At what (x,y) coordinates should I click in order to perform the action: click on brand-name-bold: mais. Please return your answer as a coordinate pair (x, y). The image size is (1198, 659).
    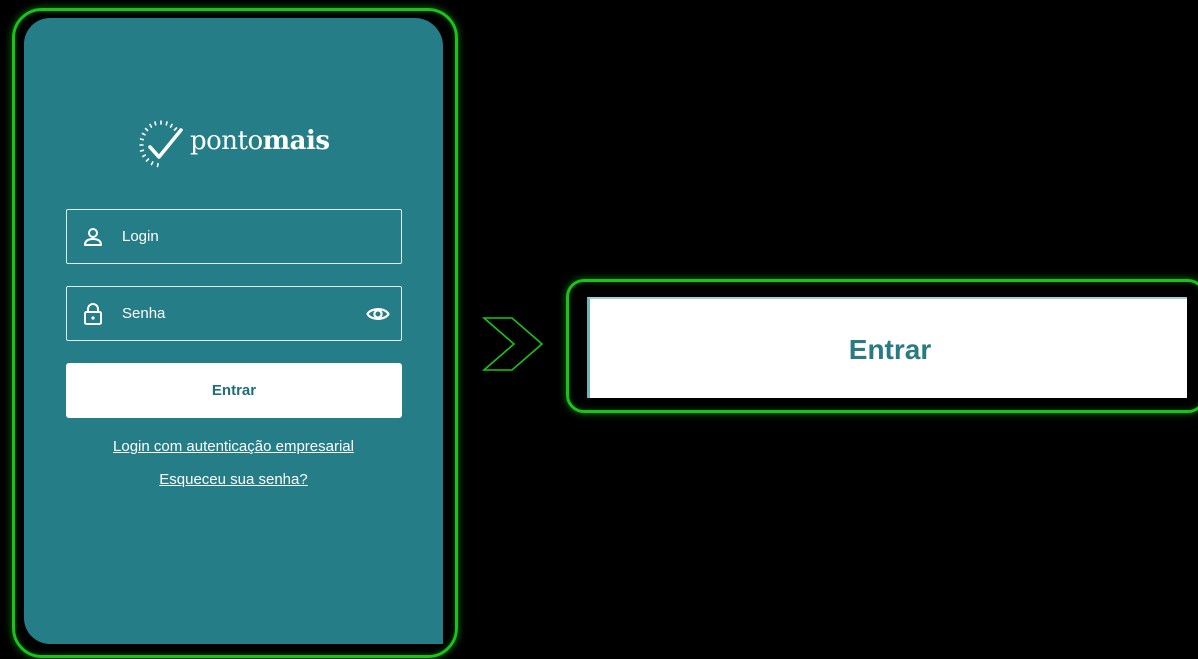
    Looking at the image, I should click on (296, 141).